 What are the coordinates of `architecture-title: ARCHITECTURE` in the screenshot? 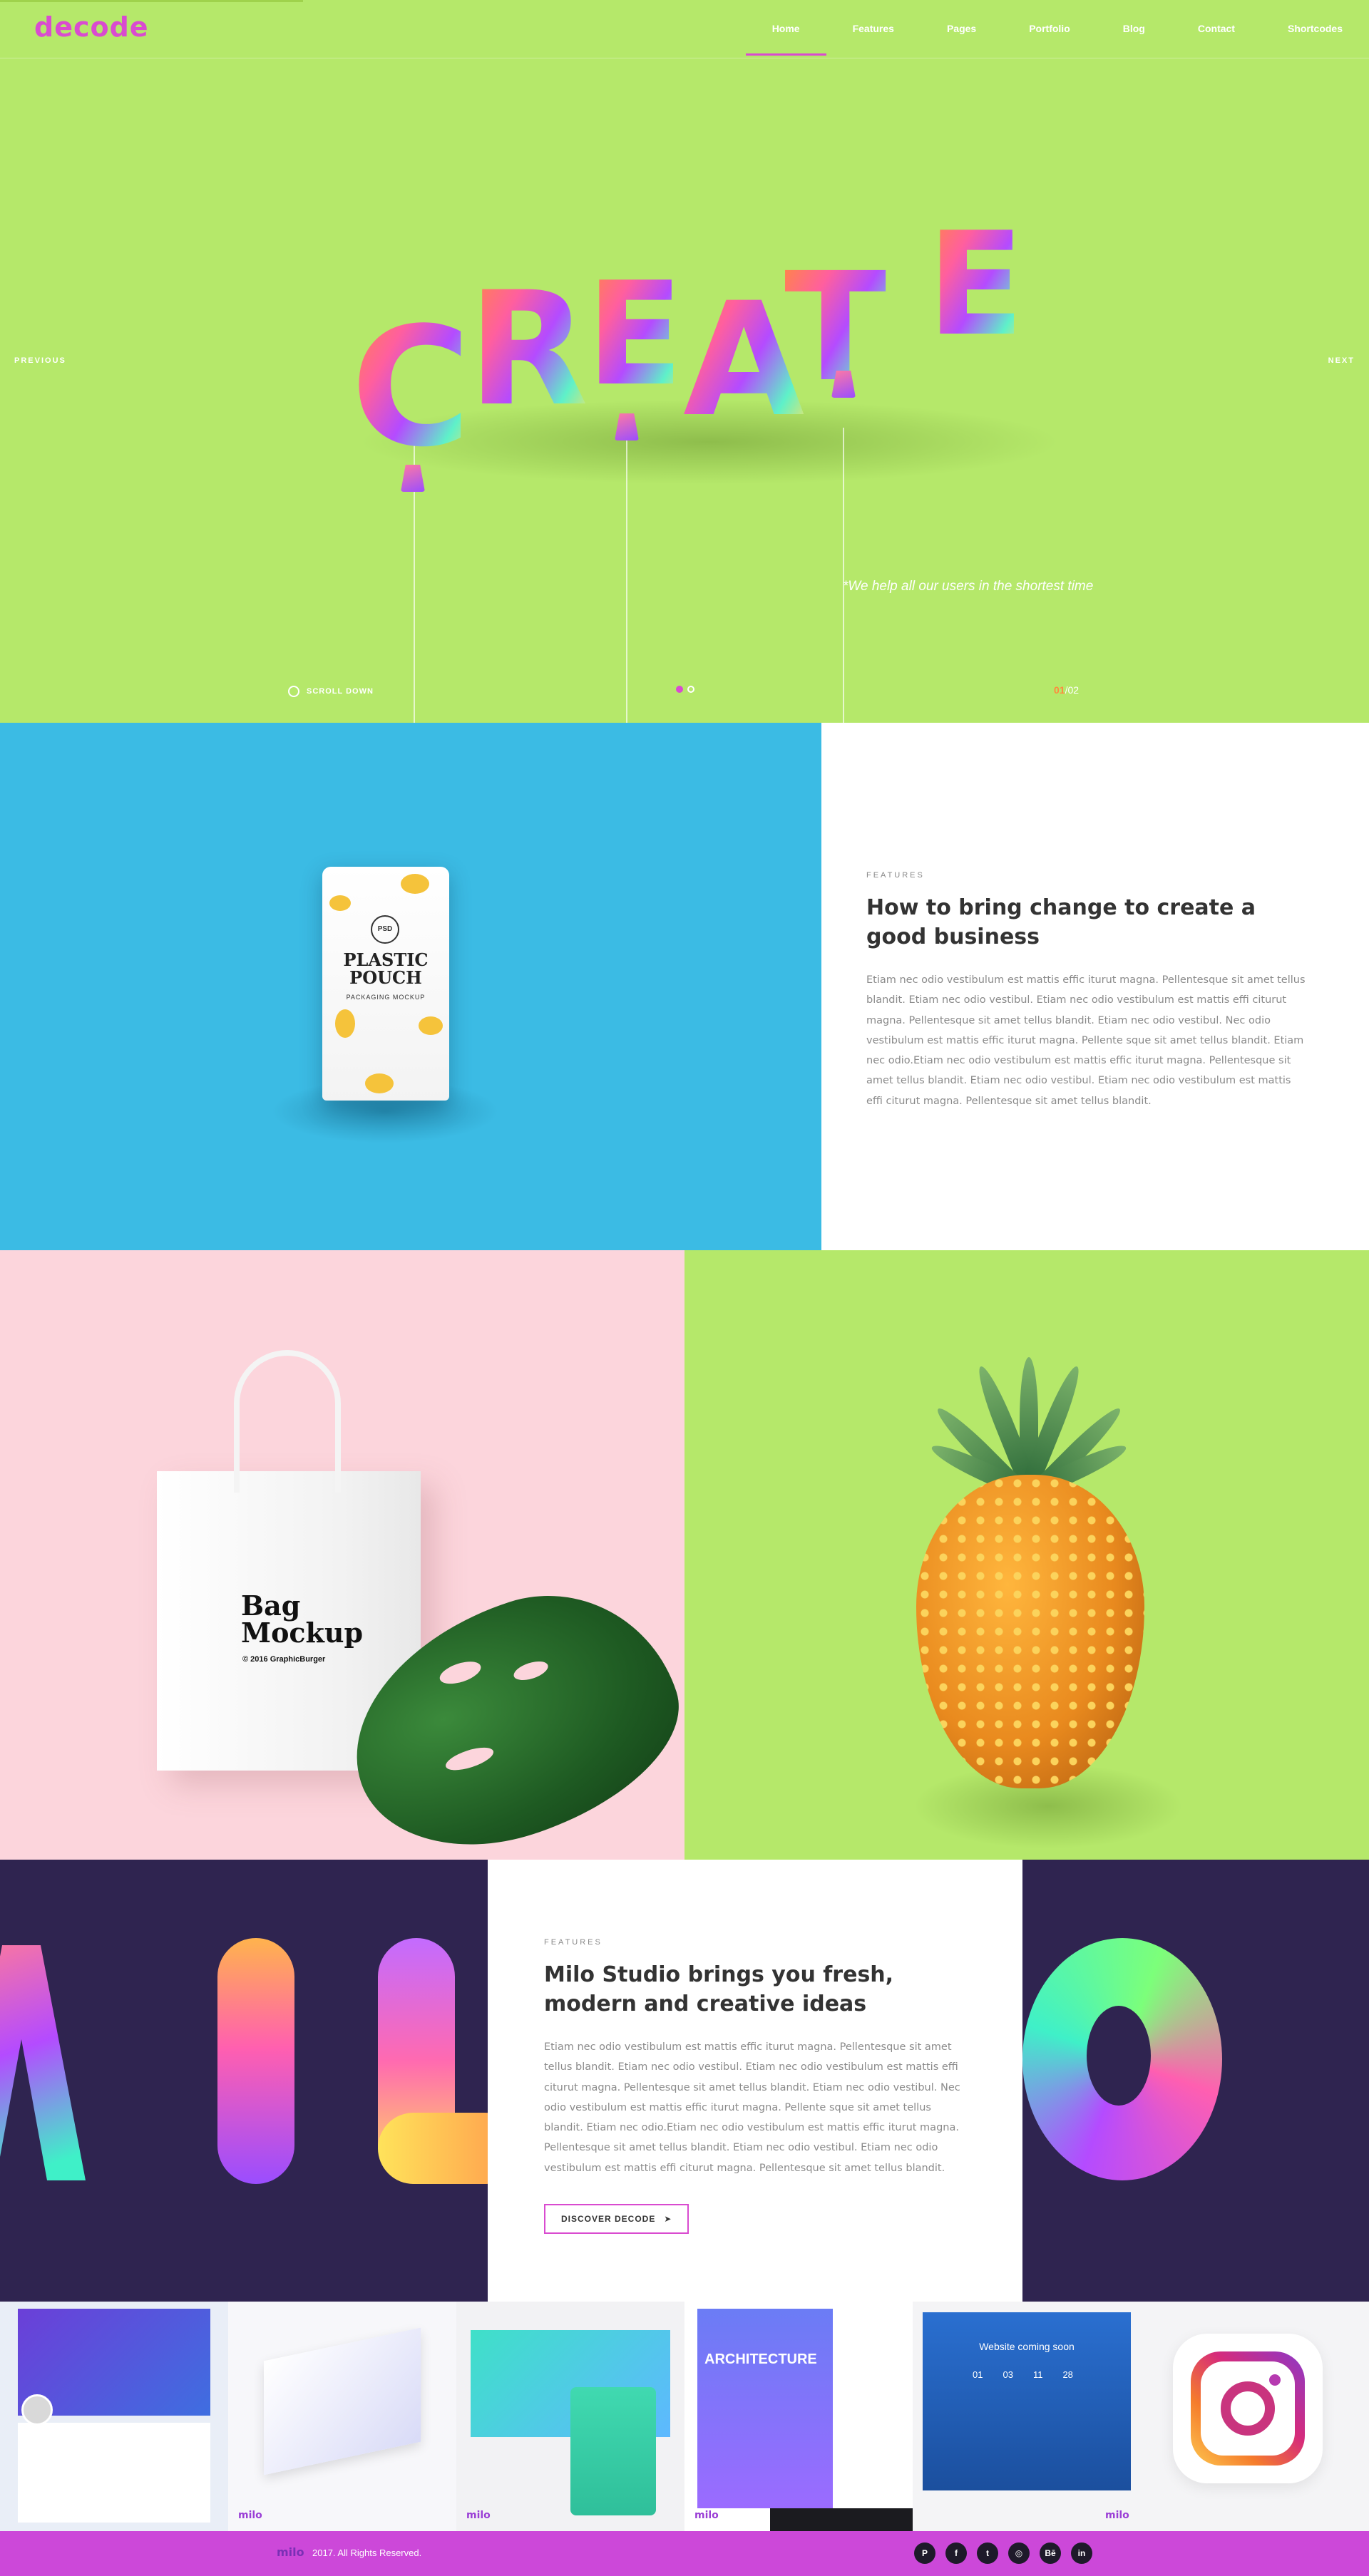 It's located at (760, 2359).